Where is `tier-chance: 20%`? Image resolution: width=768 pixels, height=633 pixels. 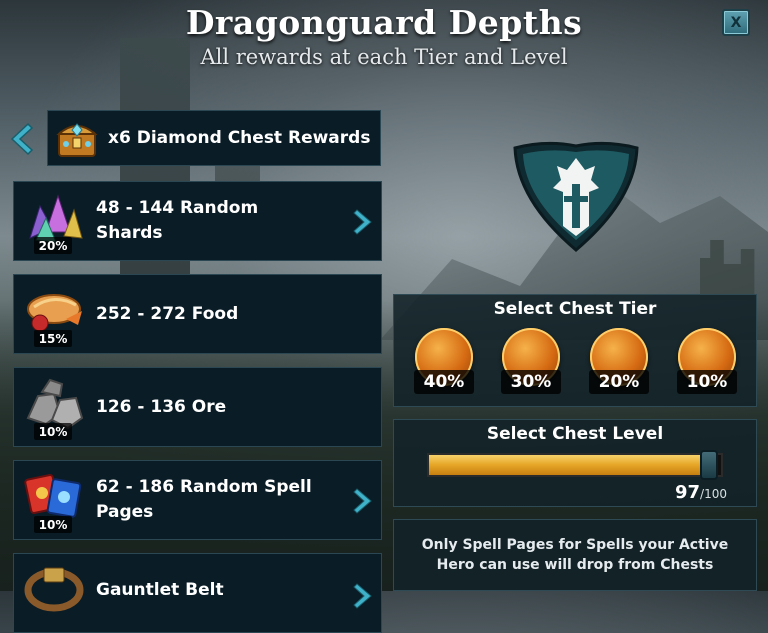
tier-chance: 20% is located at coordinates (619, 382).